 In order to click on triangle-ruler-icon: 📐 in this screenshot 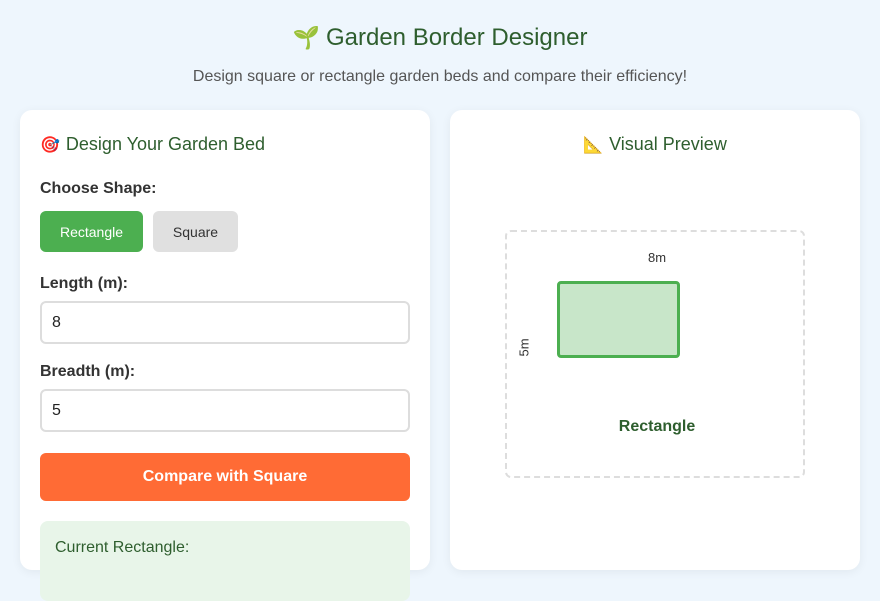, I will do `click(593, 145)`.